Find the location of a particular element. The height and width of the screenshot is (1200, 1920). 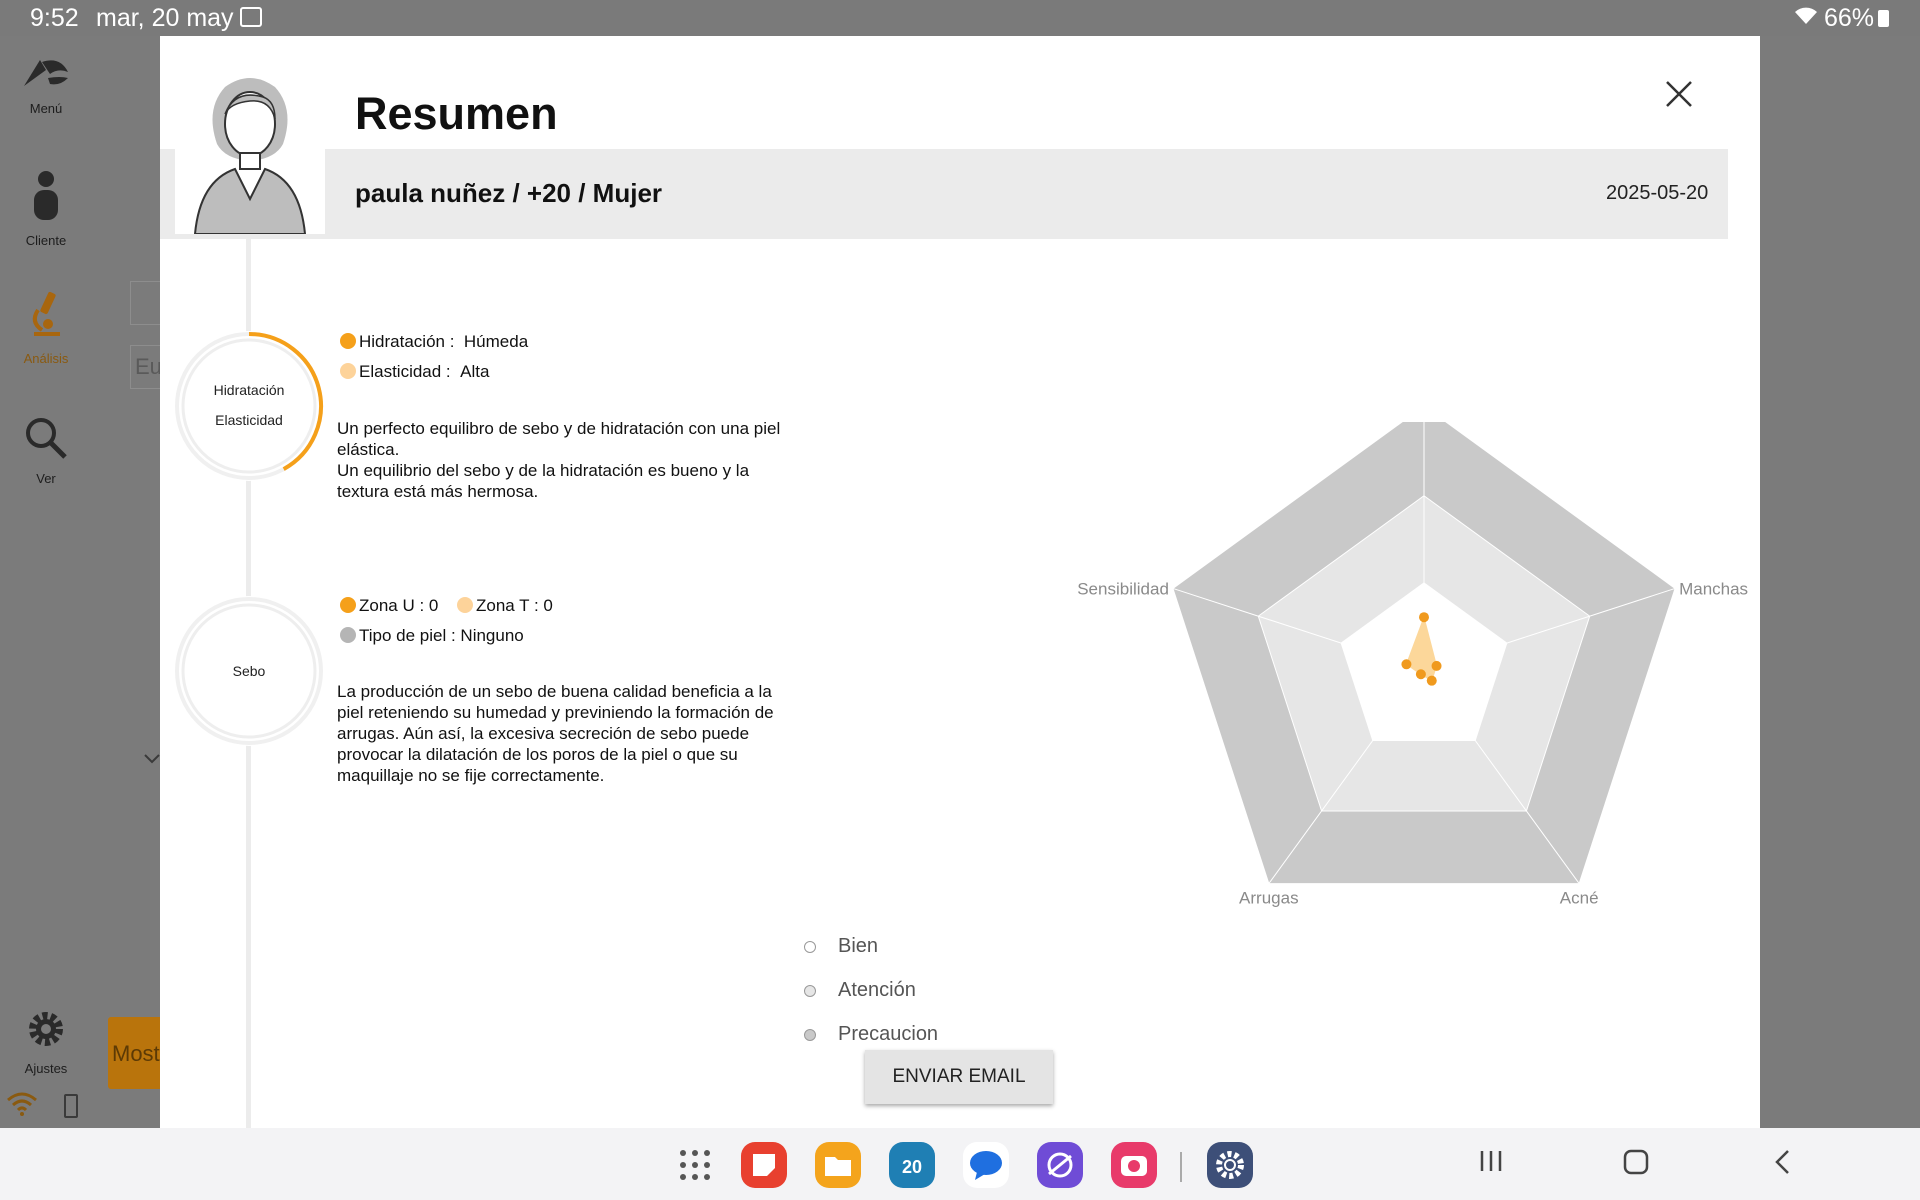

sidebar-item-analisis: Análisis is located at coordinates (46, 328).